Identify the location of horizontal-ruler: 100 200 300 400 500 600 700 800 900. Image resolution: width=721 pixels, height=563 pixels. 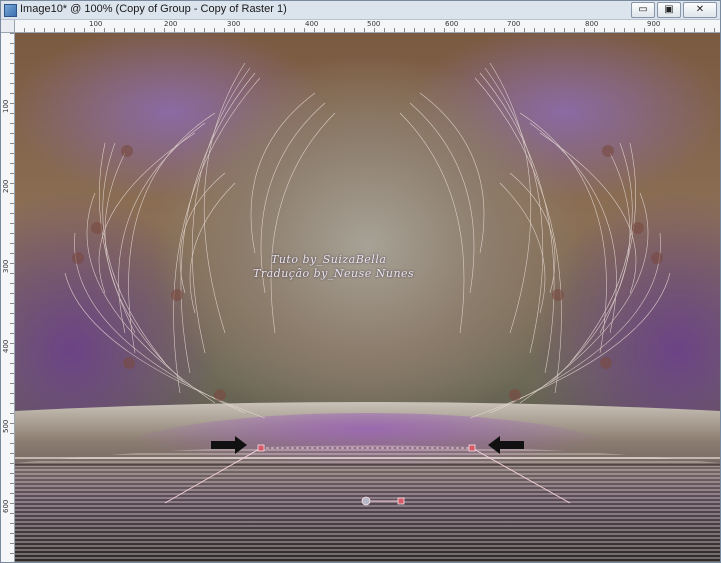
(367, 26).